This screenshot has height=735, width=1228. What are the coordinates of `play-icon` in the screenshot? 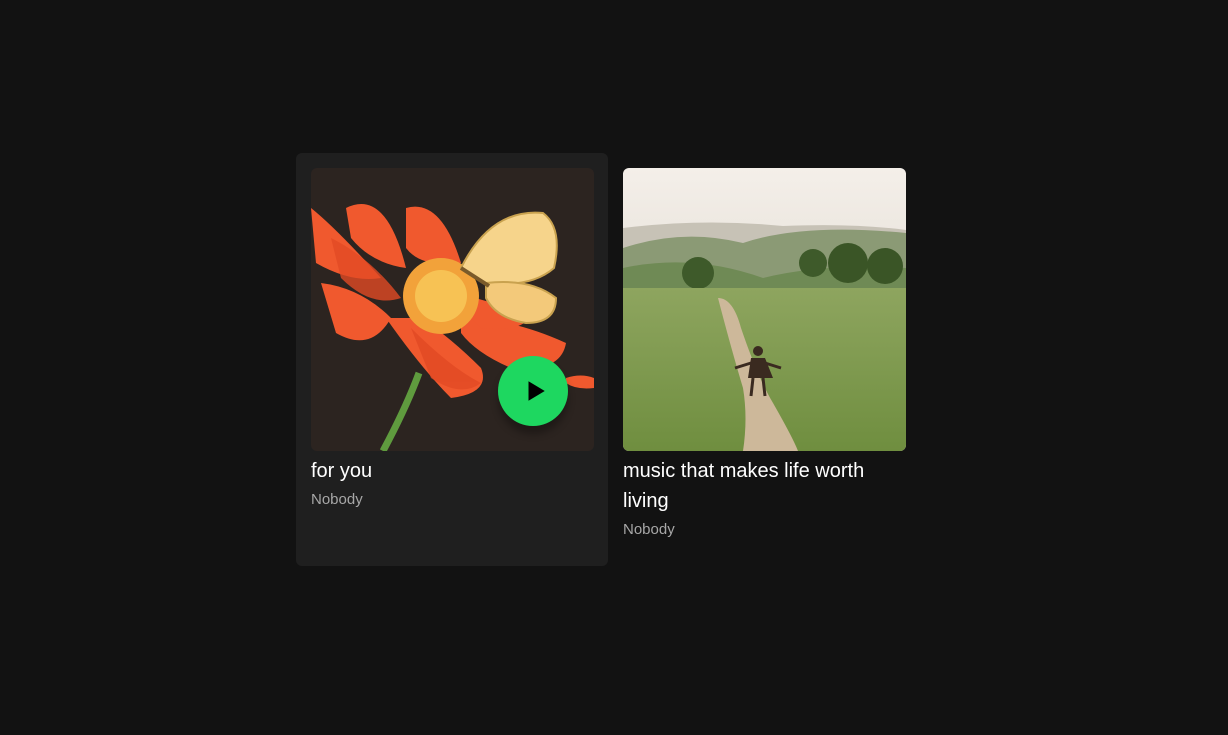 It's located at (536, 391).